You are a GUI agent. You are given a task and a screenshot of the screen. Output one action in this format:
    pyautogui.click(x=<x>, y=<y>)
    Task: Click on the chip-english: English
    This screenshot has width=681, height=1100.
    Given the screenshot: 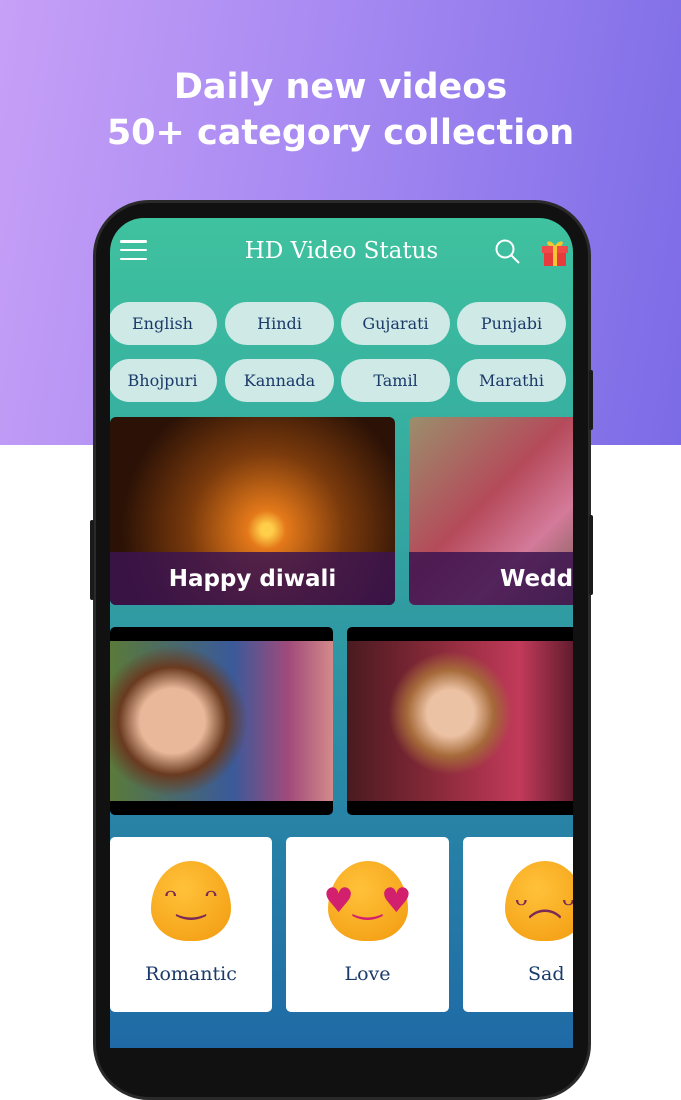 What is the action you would take?
    pyautogui.click(x=163, y=323)
    